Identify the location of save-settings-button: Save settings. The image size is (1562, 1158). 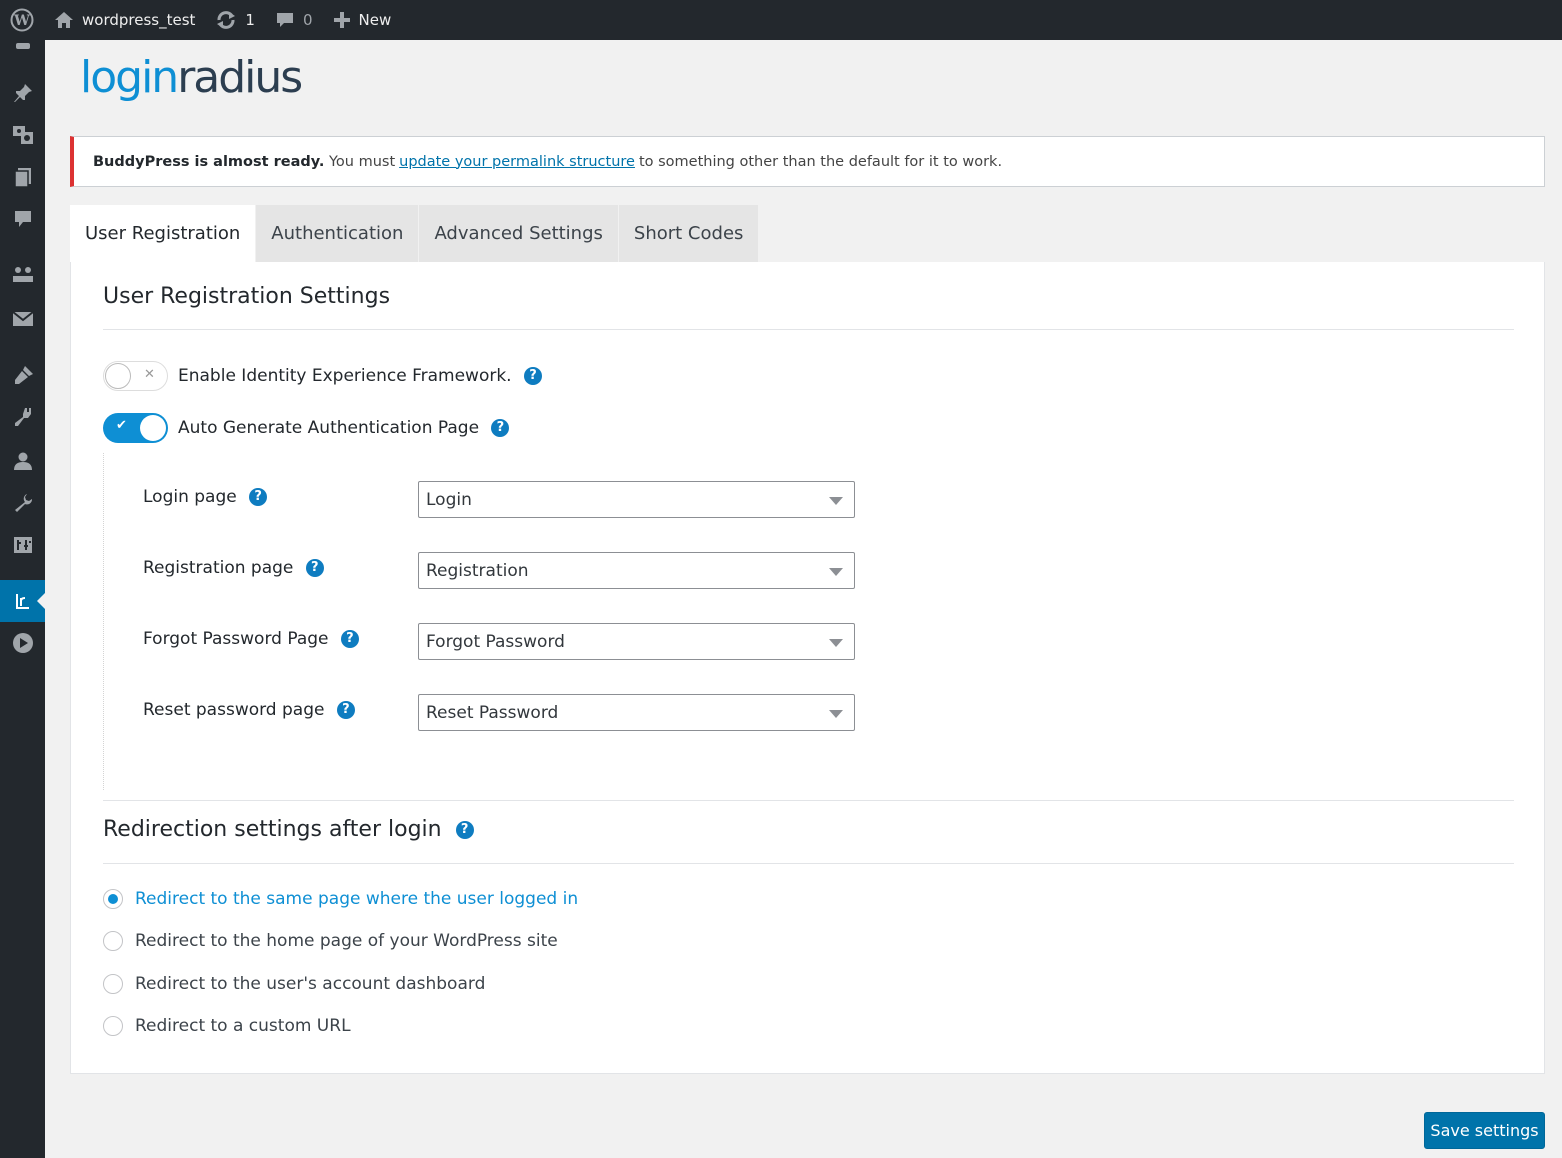
(1484, 1130).